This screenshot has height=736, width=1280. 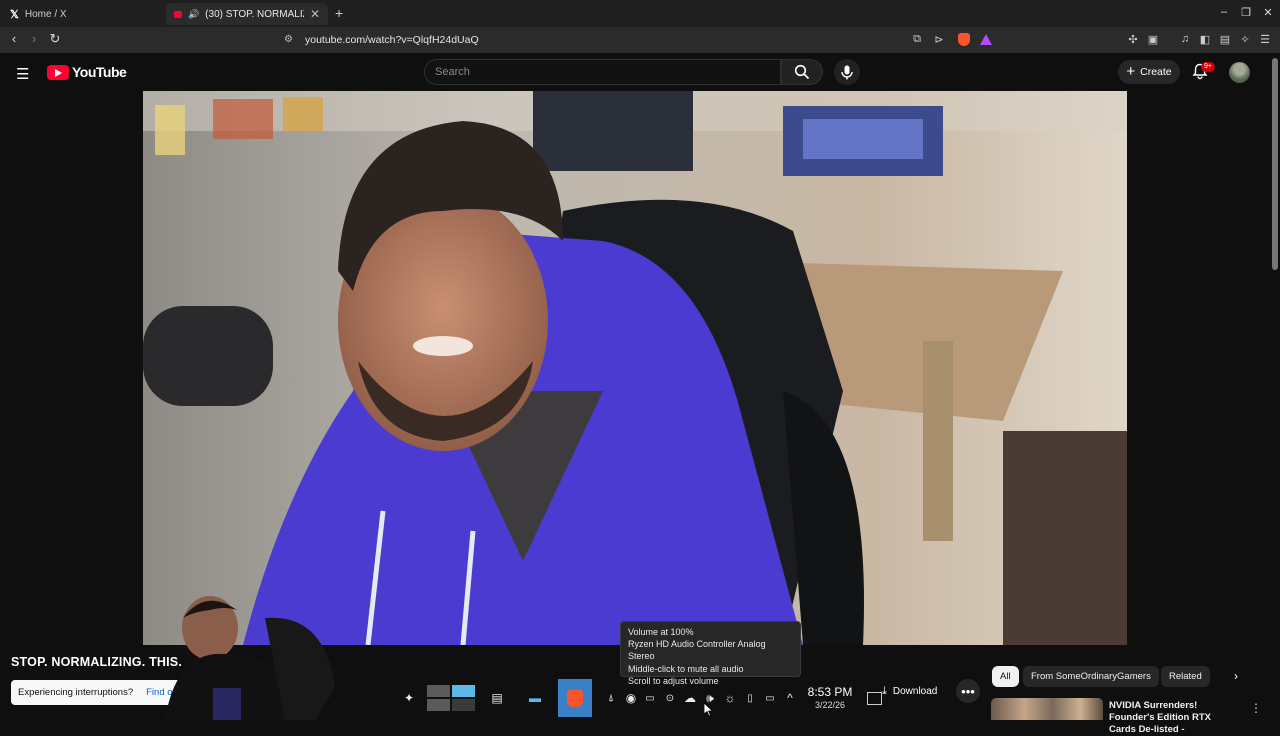 What do you see at coordinates (686, 668) in the screenshot?
I see `tooltip-line-mute: Middle-click to mute all audio` at bounding box center [686, 668].